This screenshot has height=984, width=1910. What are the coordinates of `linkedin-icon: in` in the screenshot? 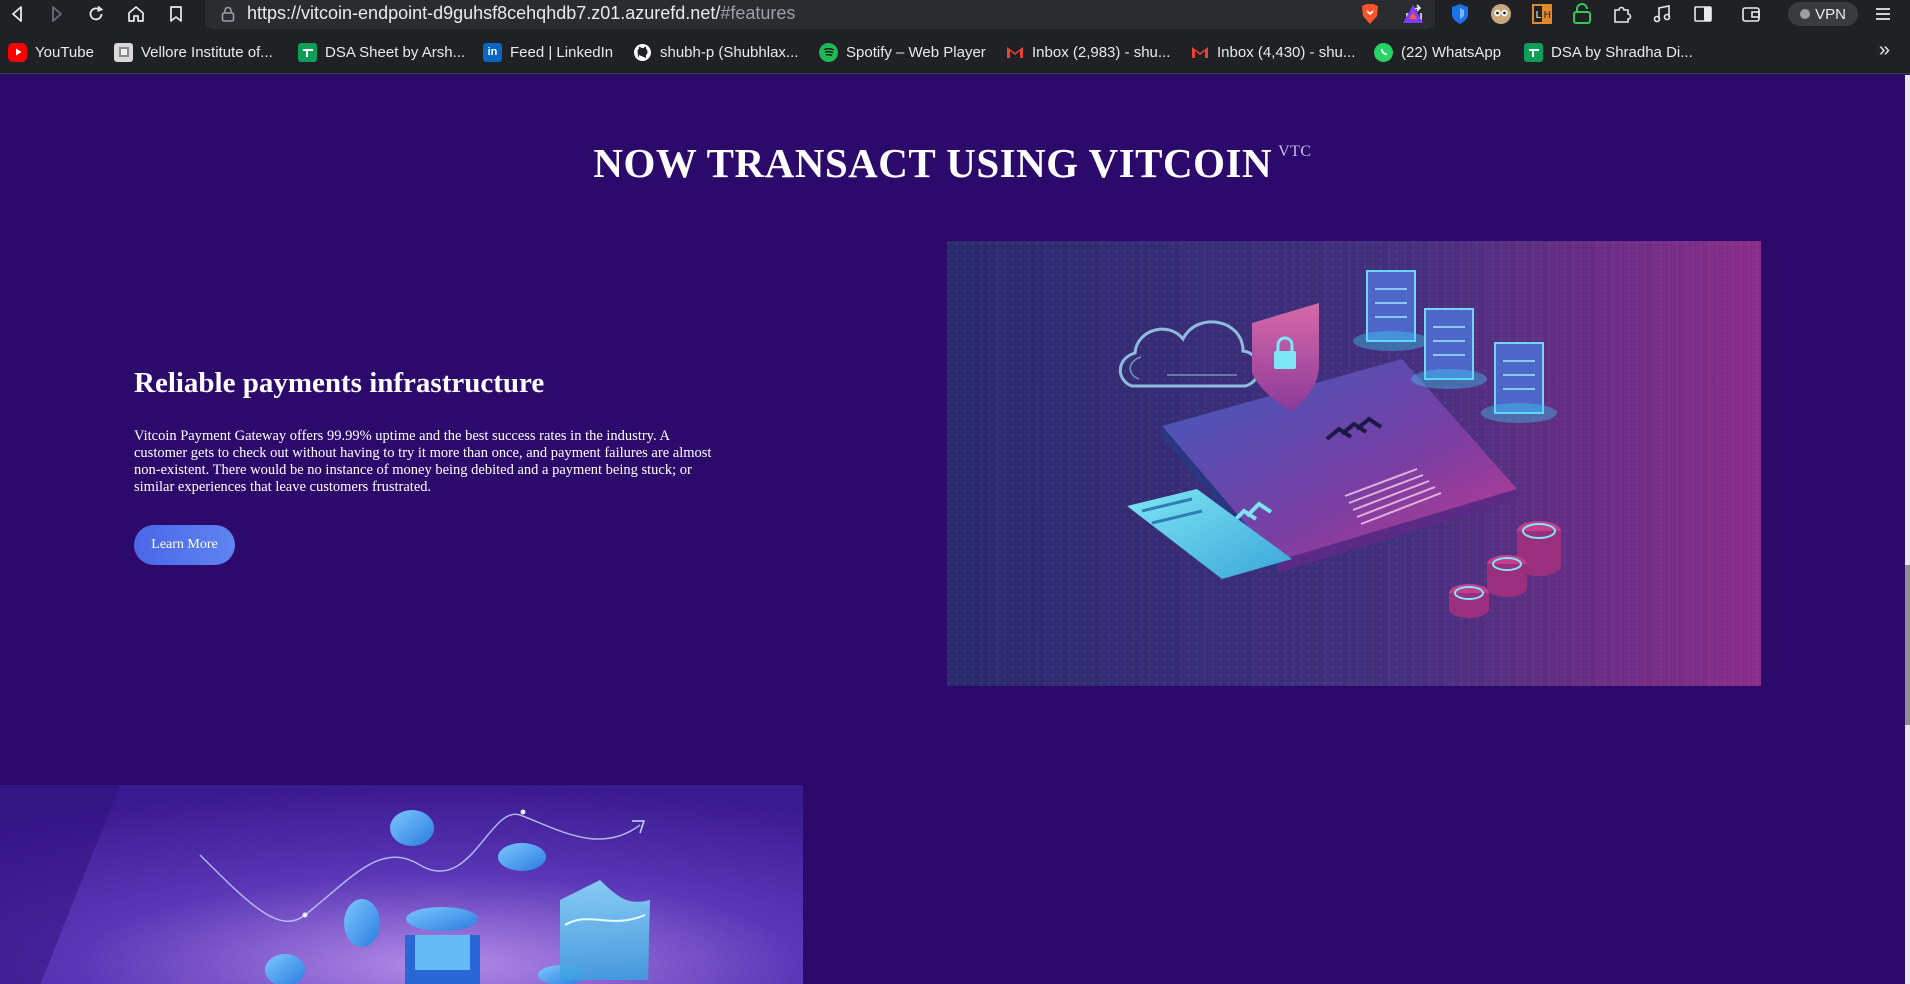 It's located at (492, 52).